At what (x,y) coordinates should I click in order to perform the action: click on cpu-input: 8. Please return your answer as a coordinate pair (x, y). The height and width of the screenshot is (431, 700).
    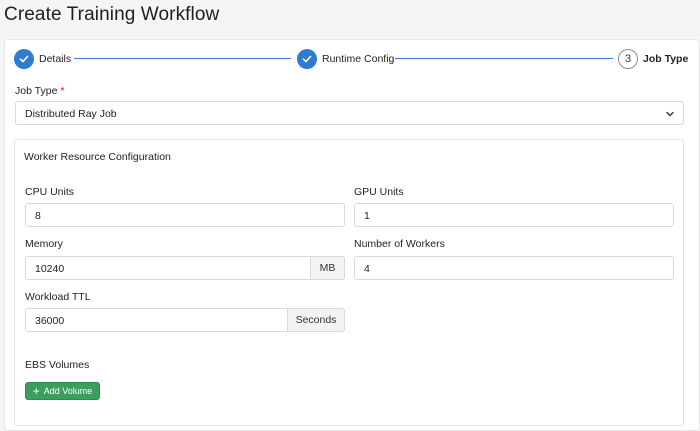
    Looking at the image, I should click on (185, 215).